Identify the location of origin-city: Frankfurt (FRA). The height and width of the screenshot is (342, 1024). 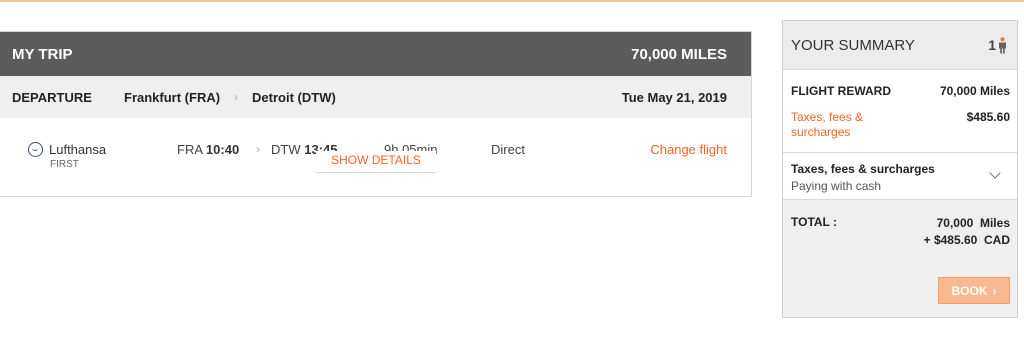
(172, 97).